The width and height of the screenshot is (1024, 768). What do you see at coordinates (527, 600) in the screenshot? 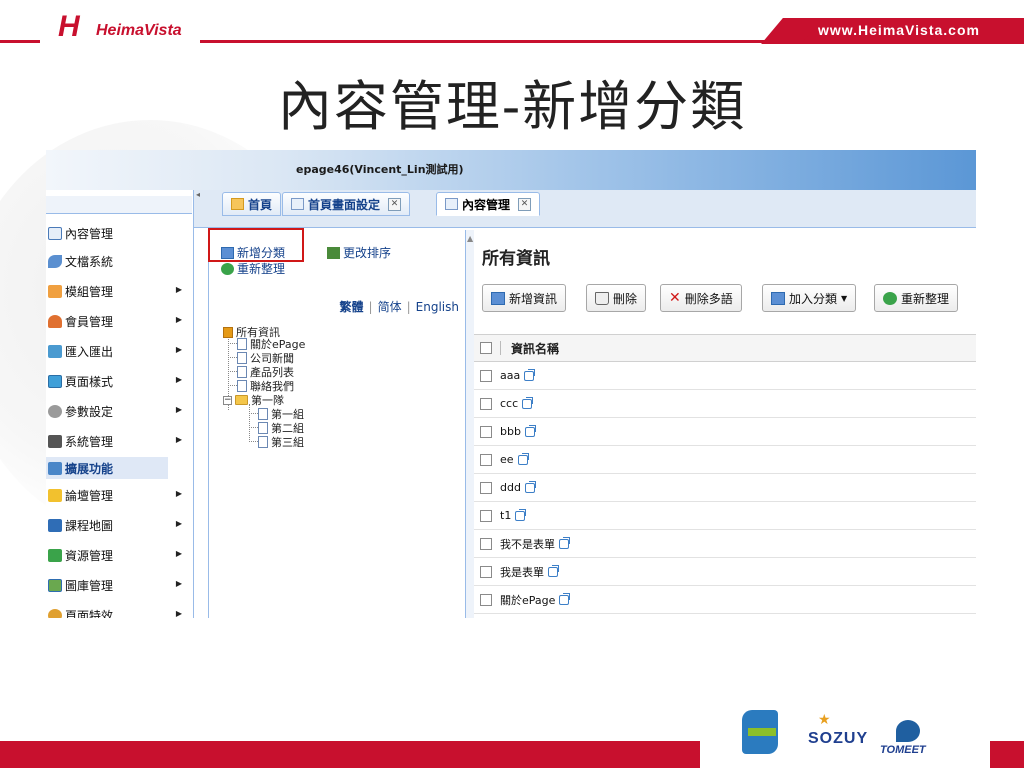
I see `row-title: 關於ePage` at bounding box center [527, 600].